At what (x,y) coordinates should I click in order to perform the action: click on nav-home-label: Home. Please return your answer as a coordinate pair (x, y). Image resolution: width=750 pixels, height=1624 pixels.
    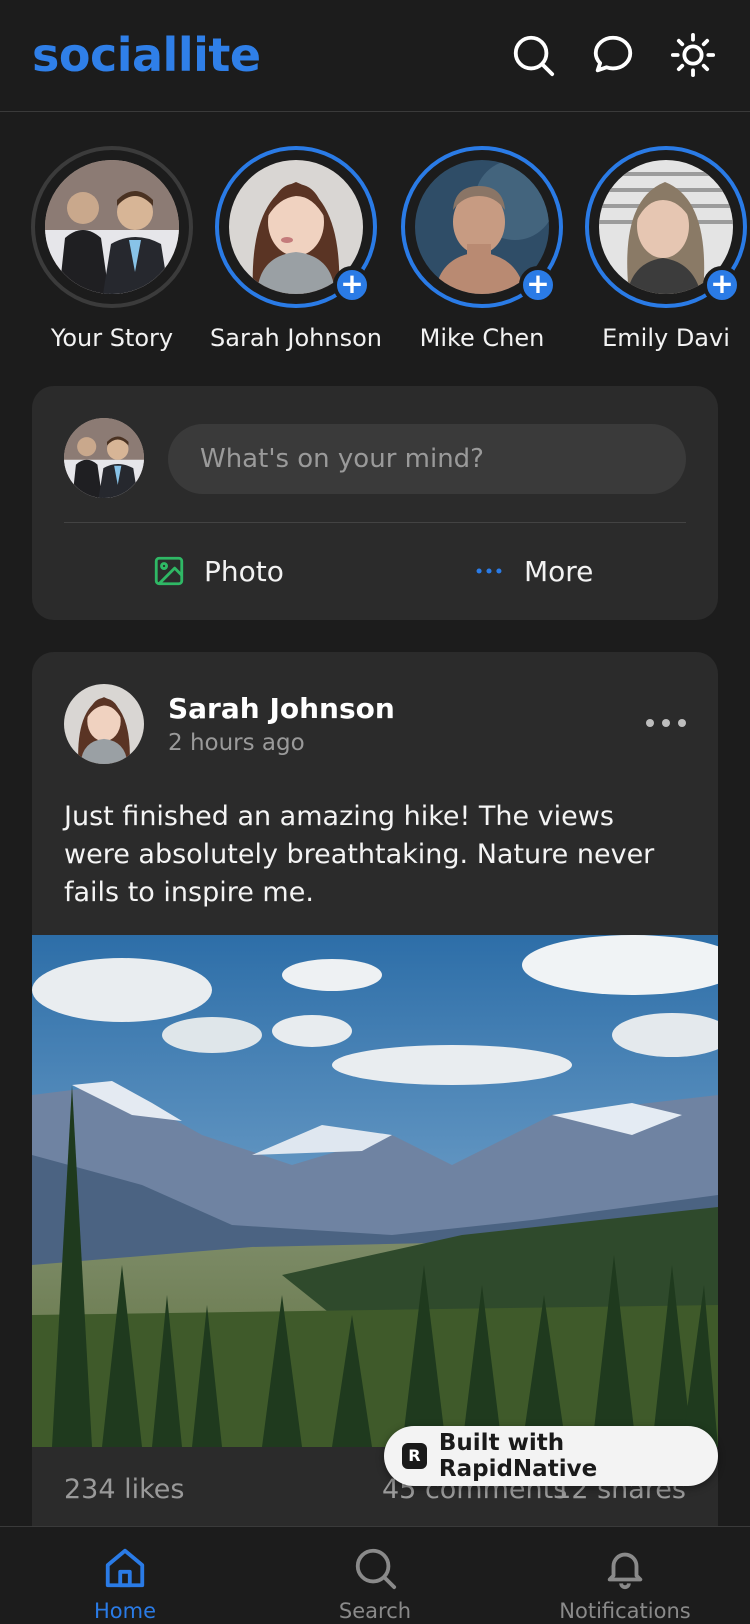
    Looking at the image, I should click on (124, 1611).